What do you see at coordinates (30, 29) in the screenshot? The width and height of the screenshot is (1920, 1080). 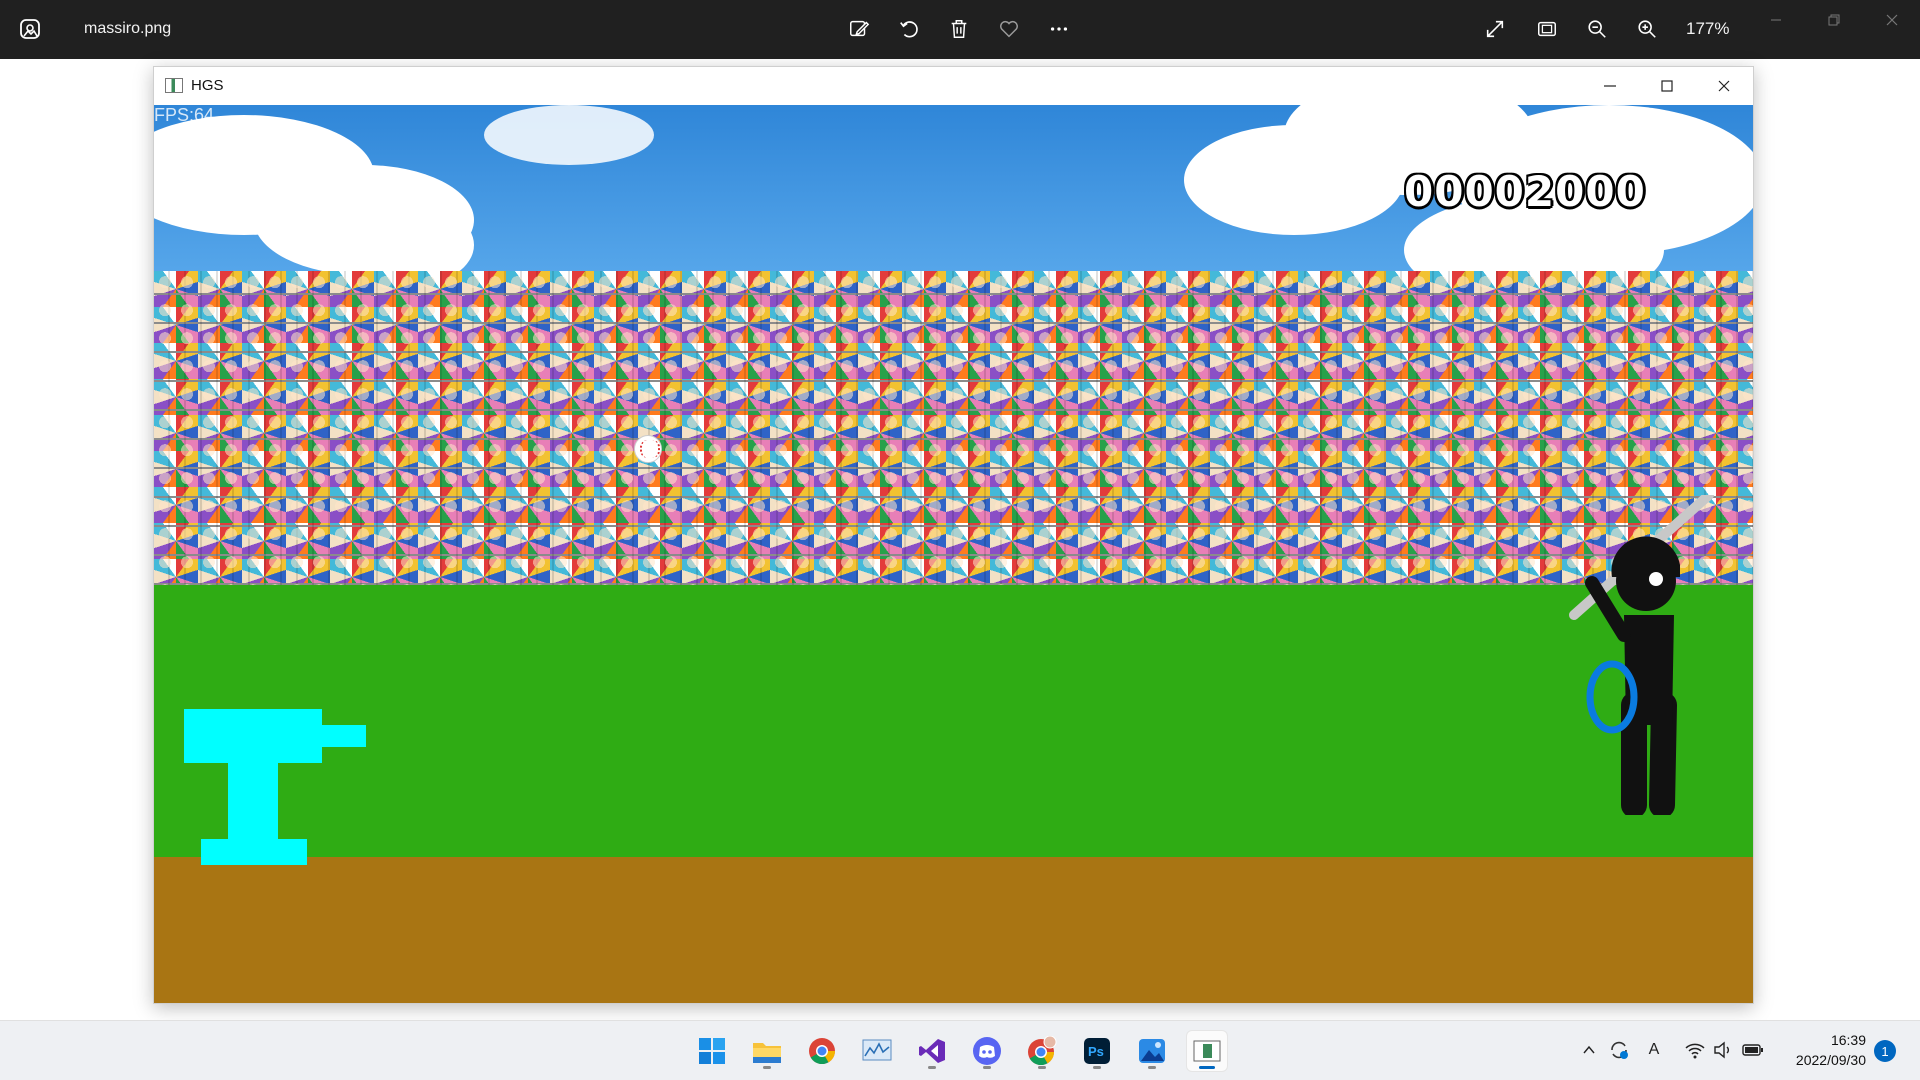 I see `photos-app-icon` at bounding box center [30, 29].